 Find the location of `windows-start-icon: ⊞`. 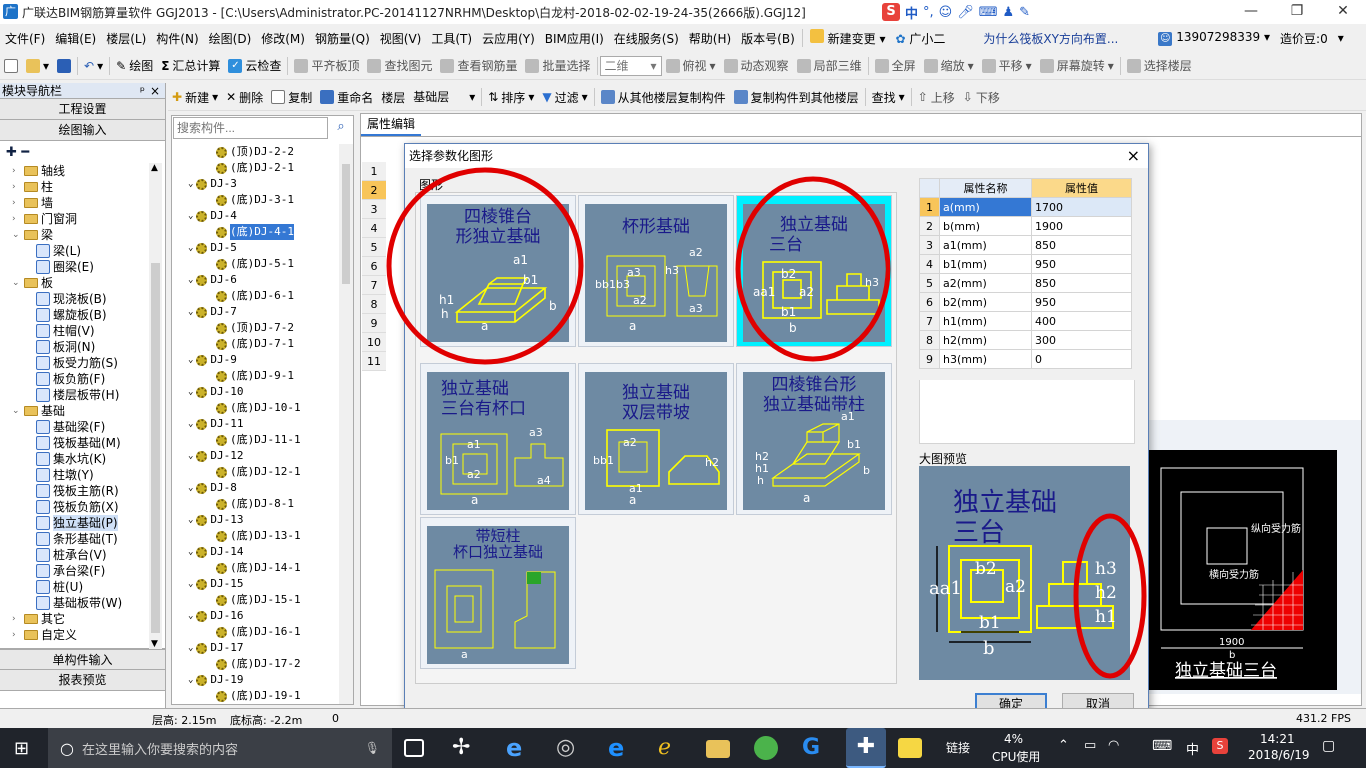

windows-start-icon: ⊞ is located at coordinates (21, 748).